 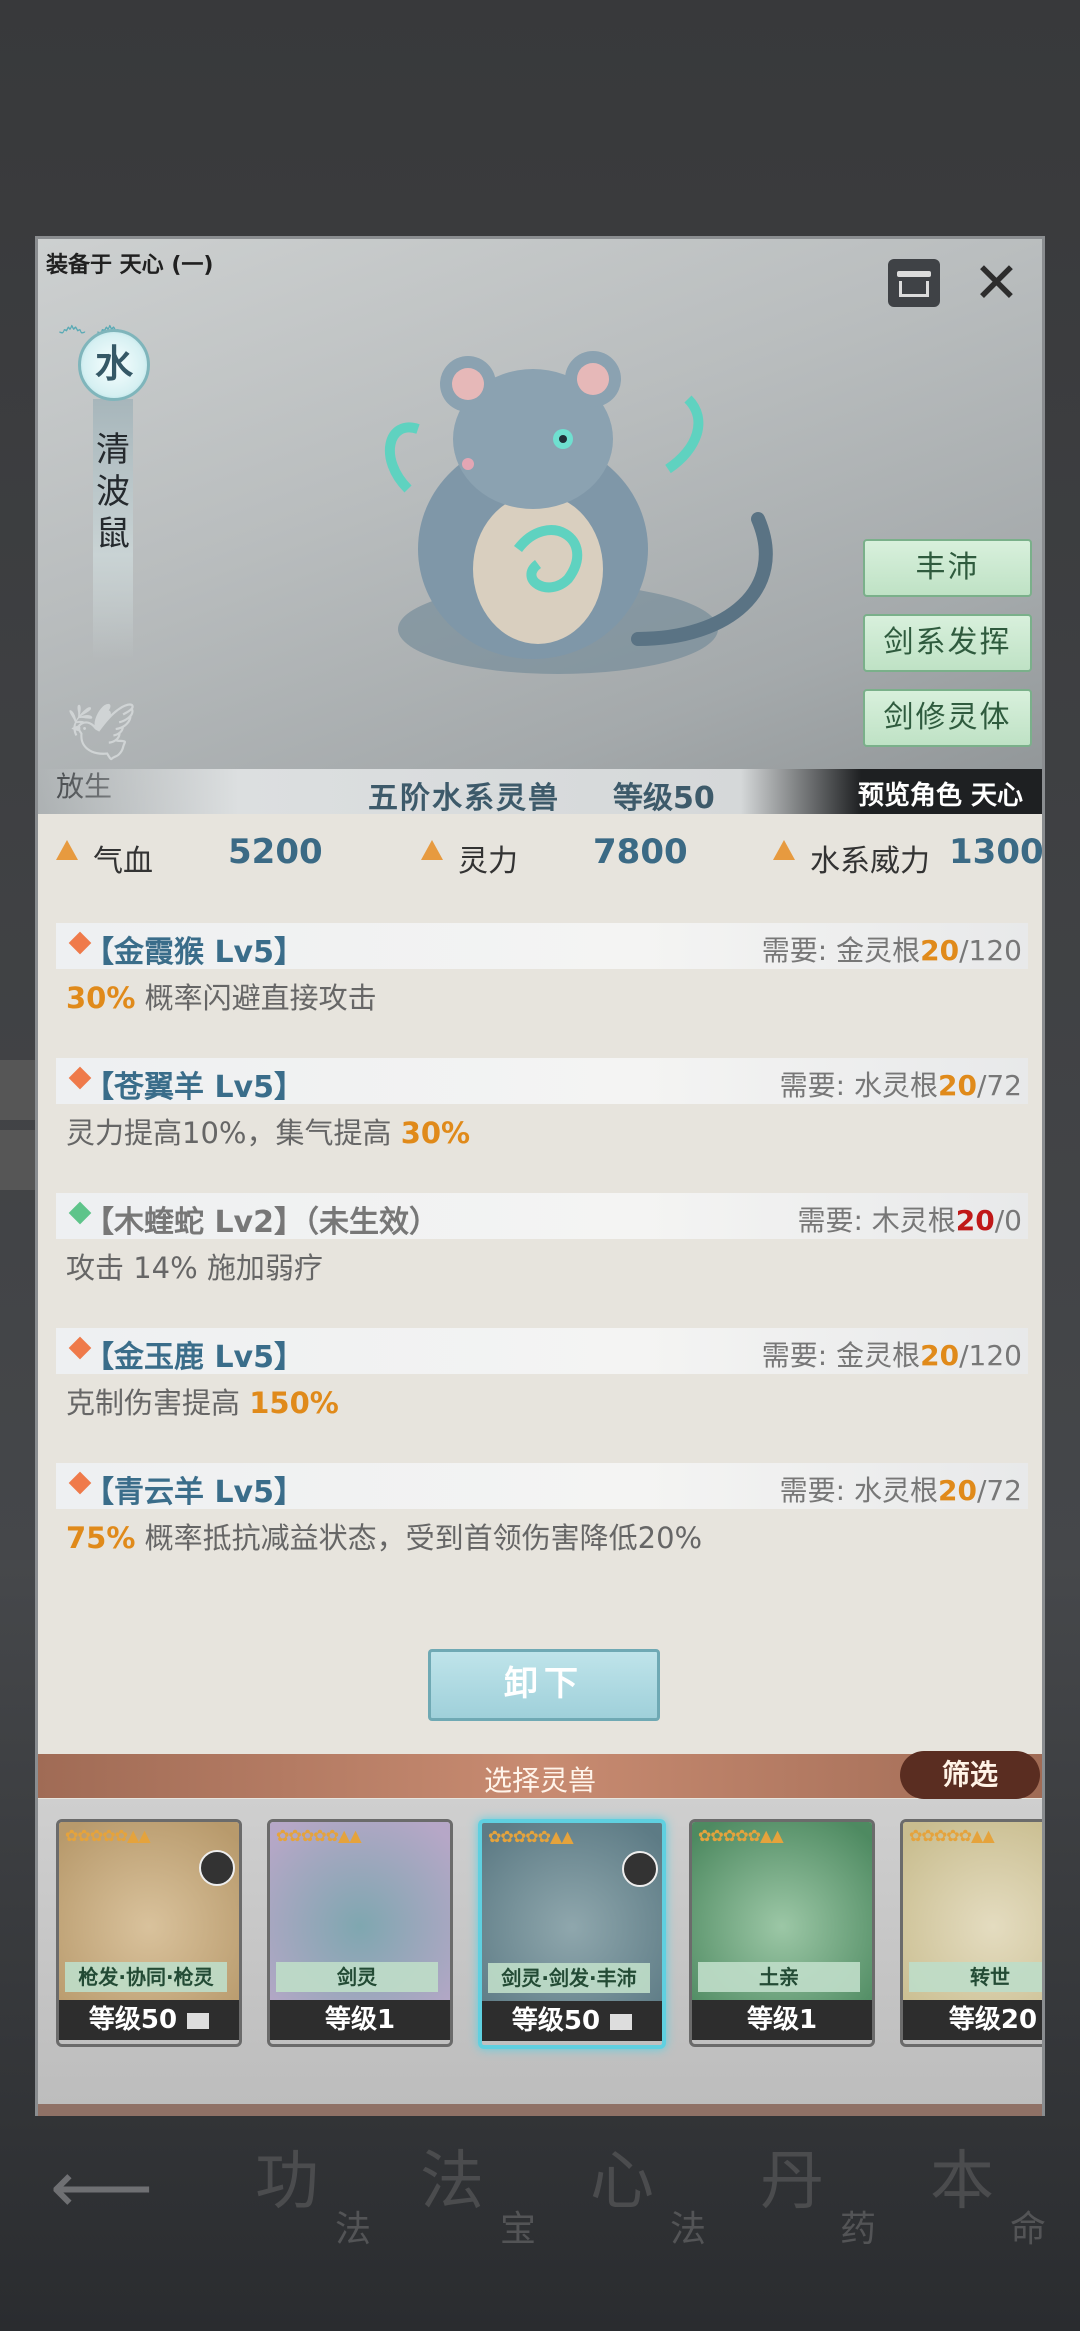 I want to click on beast-name: 清 波 鼠, so click(x=113, y=492).